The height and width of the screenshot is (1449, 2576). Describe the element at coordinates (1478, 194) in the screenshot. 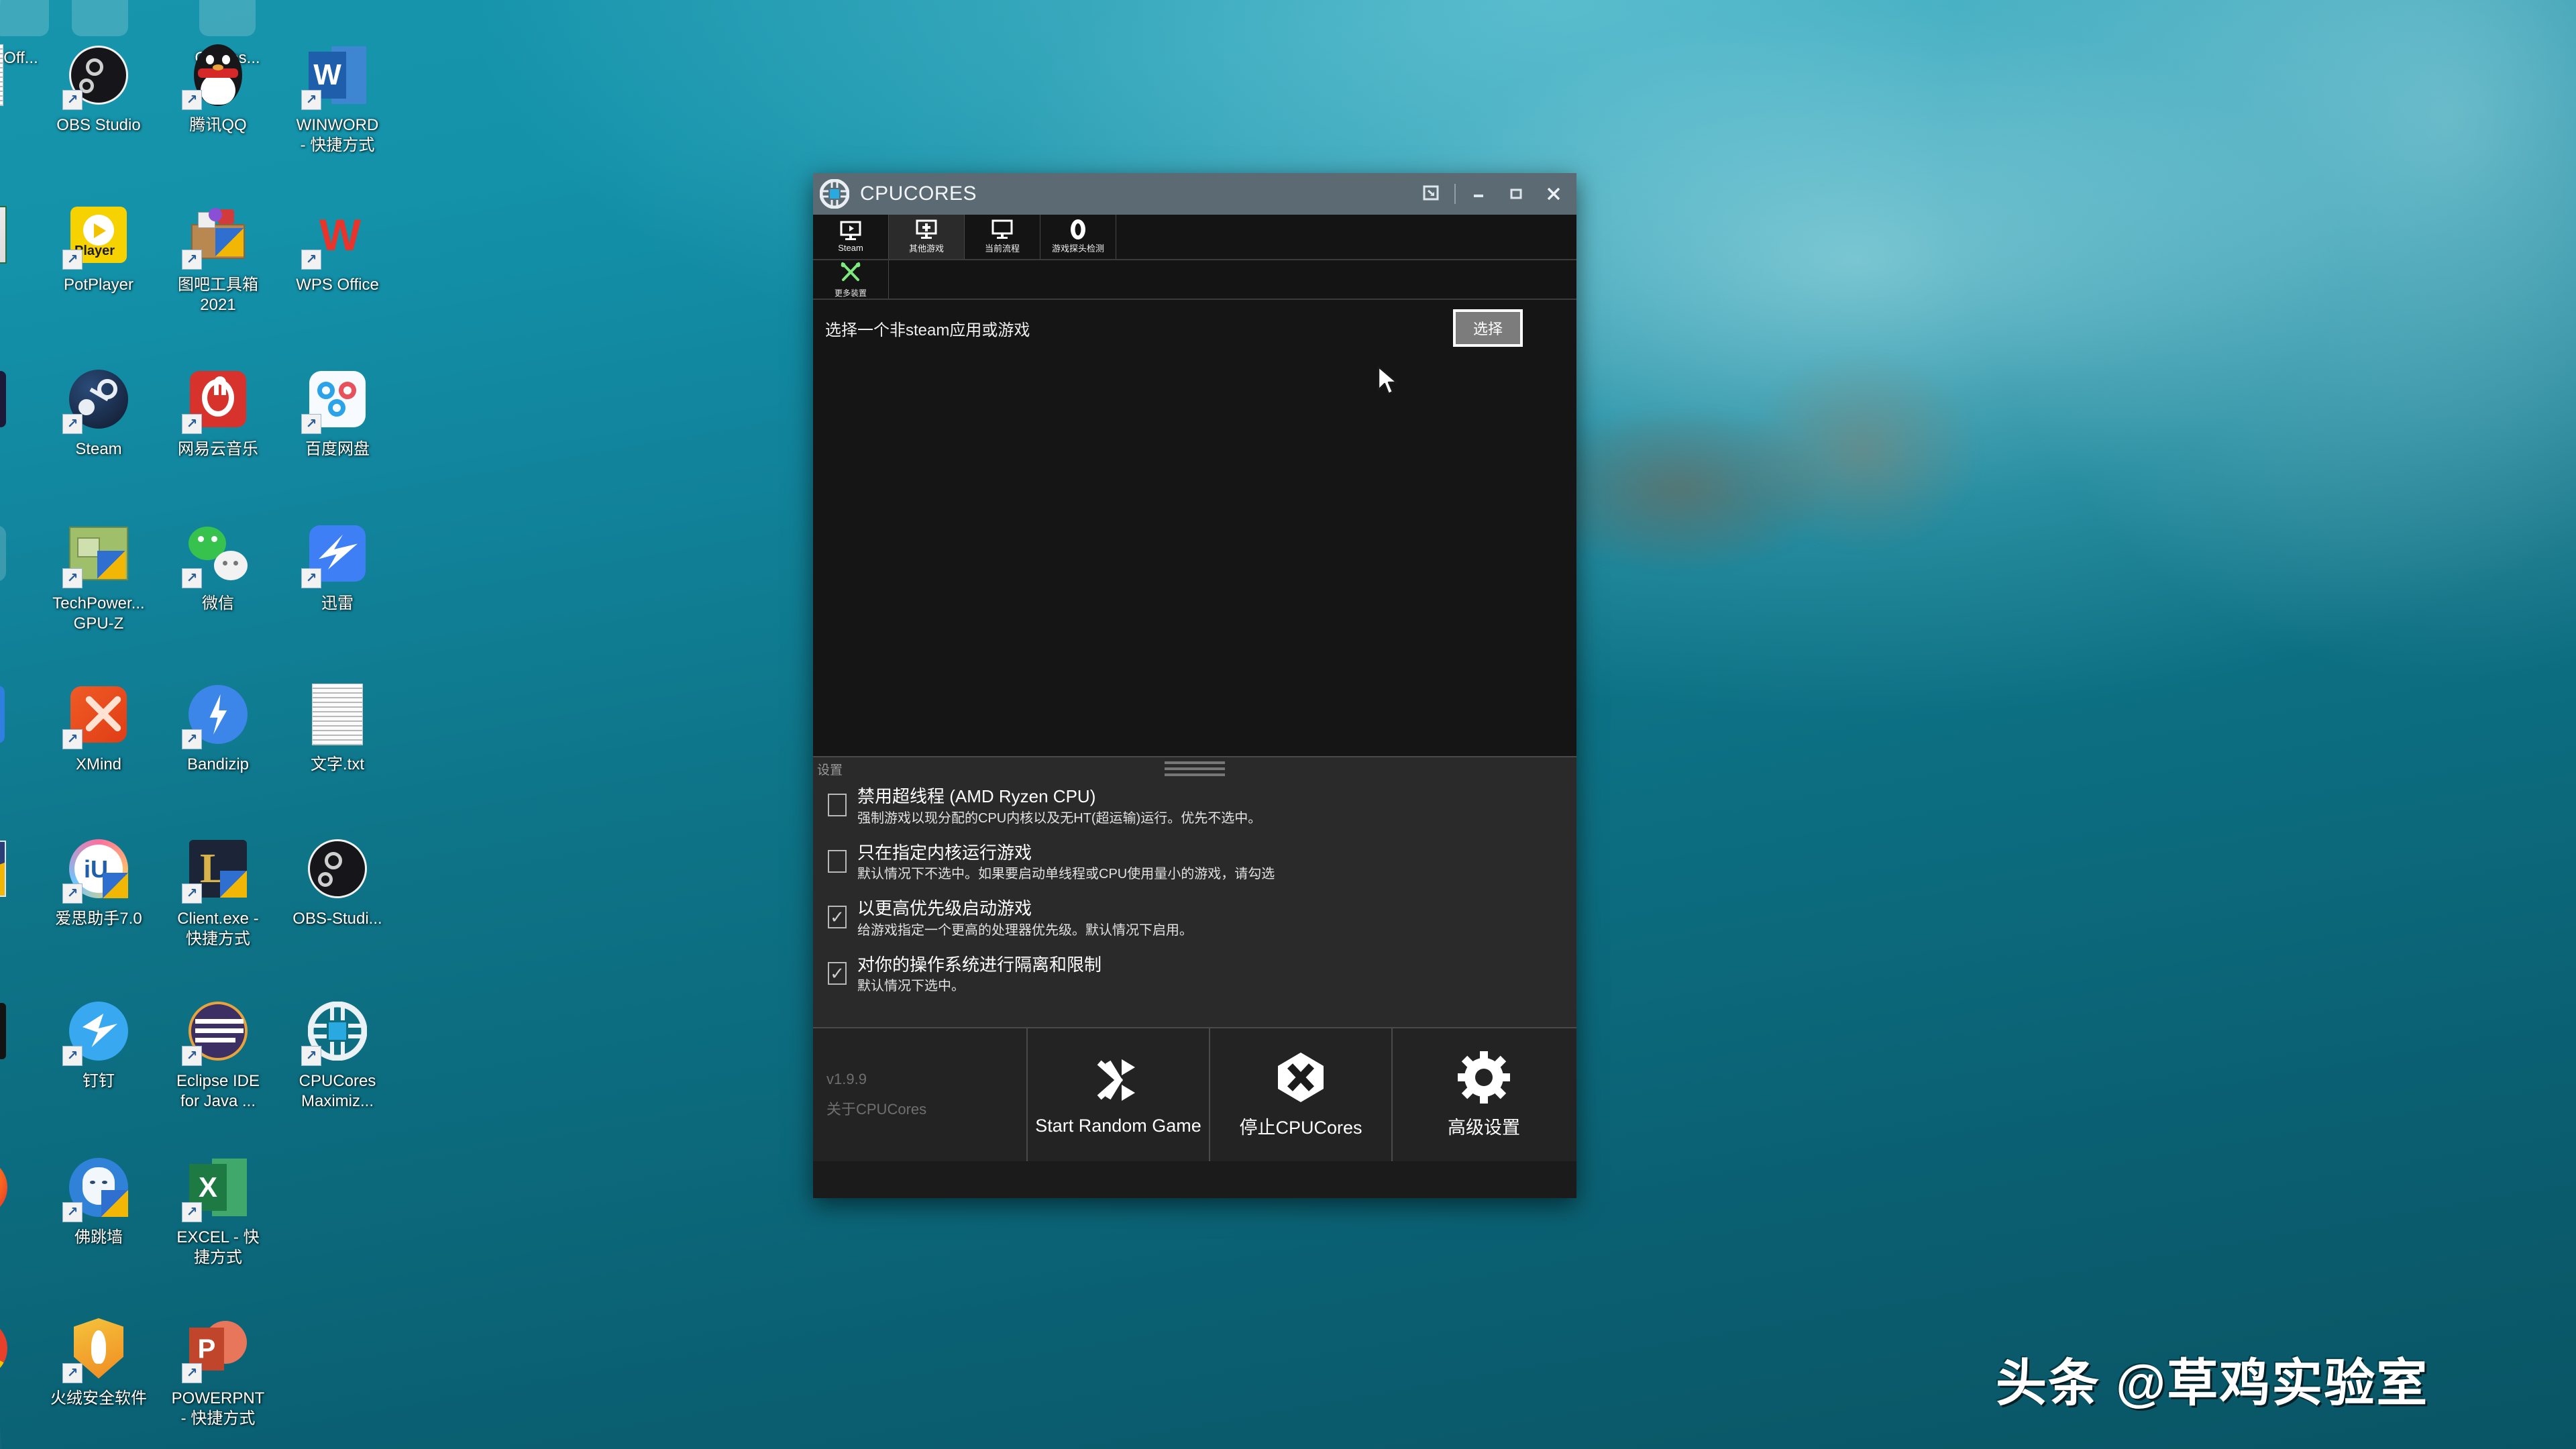

I see `minimize-button` at that location.